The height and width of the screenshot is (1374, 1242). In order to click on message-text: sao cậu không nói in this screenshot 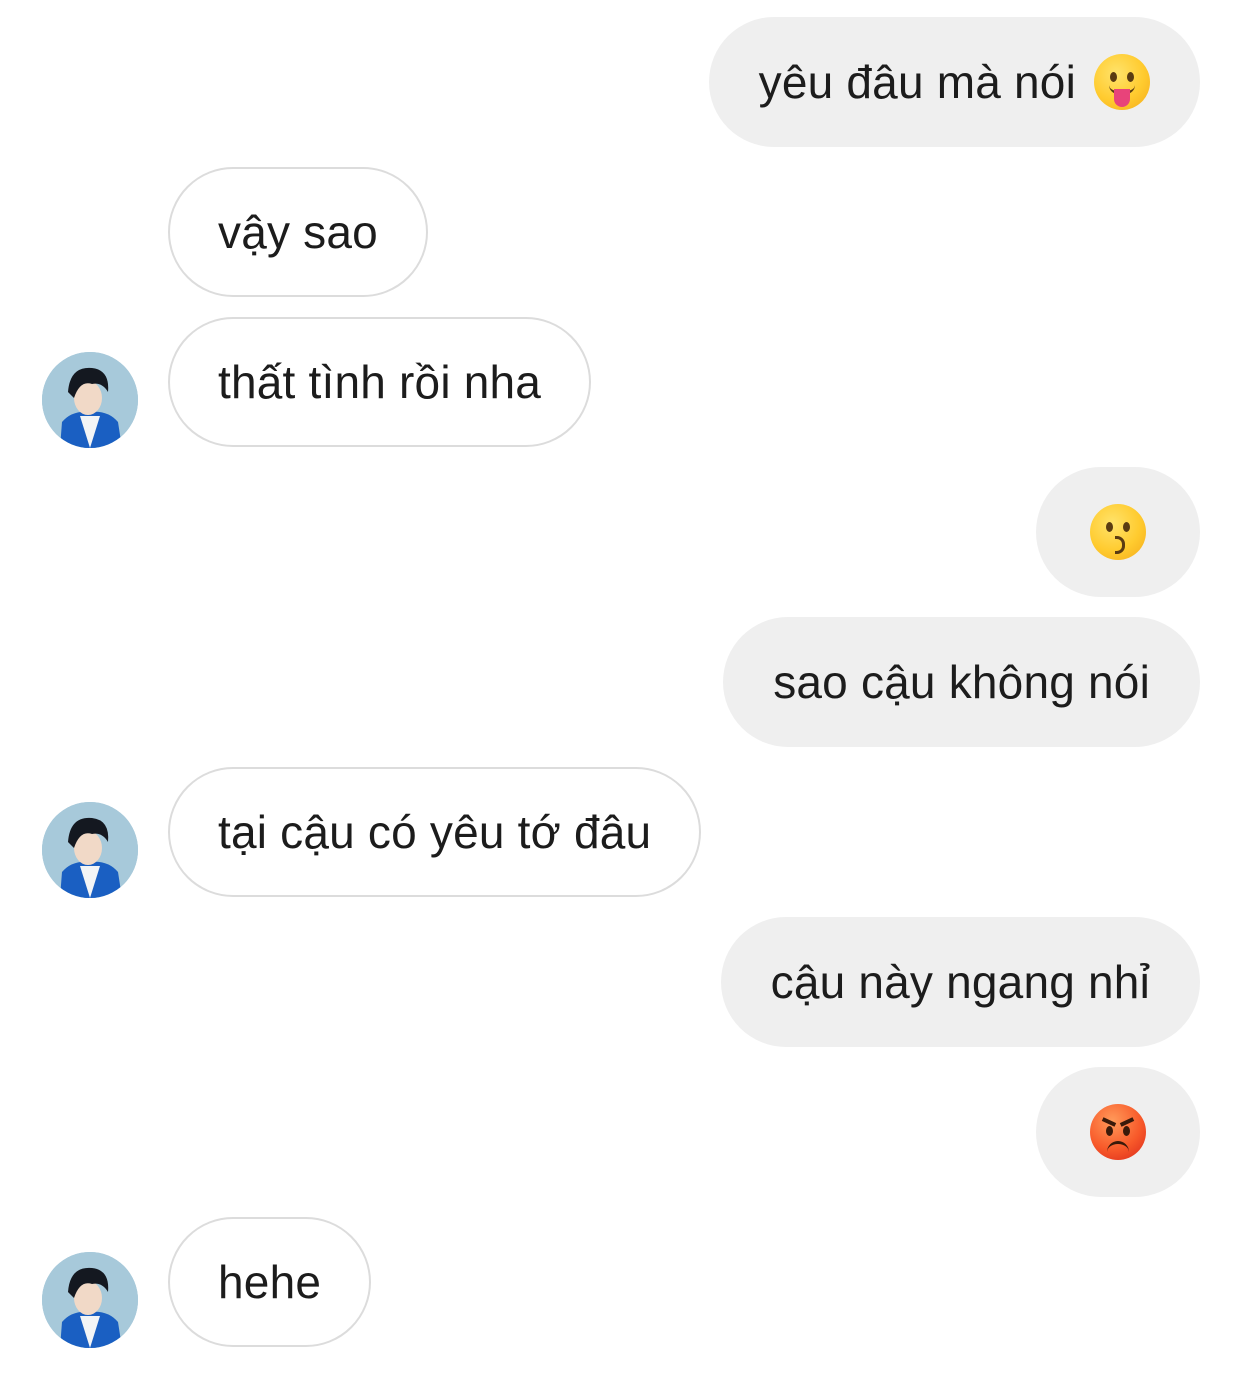, I will do `click(961, 682)`.